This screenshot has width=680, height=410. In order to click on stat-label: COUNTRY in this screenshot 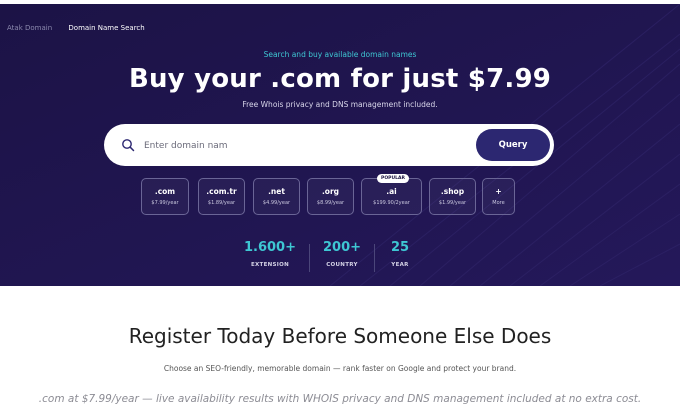, I will do `click(342, 265)`.